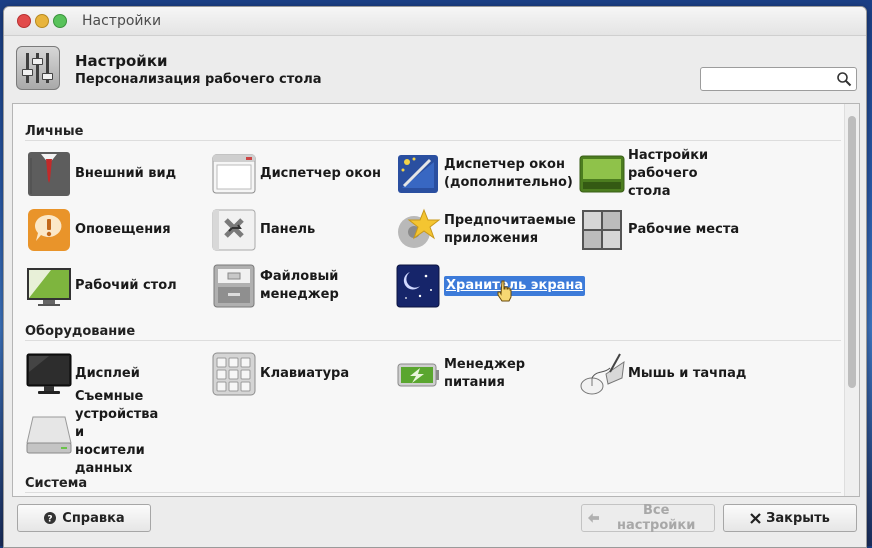 Image resolution: width=872 pixels, height=548 pixels. What do you see at coordinates (305, 373) in the screenshot?
I see `item-label: Клавиатура` at bounding box center [305, 373].